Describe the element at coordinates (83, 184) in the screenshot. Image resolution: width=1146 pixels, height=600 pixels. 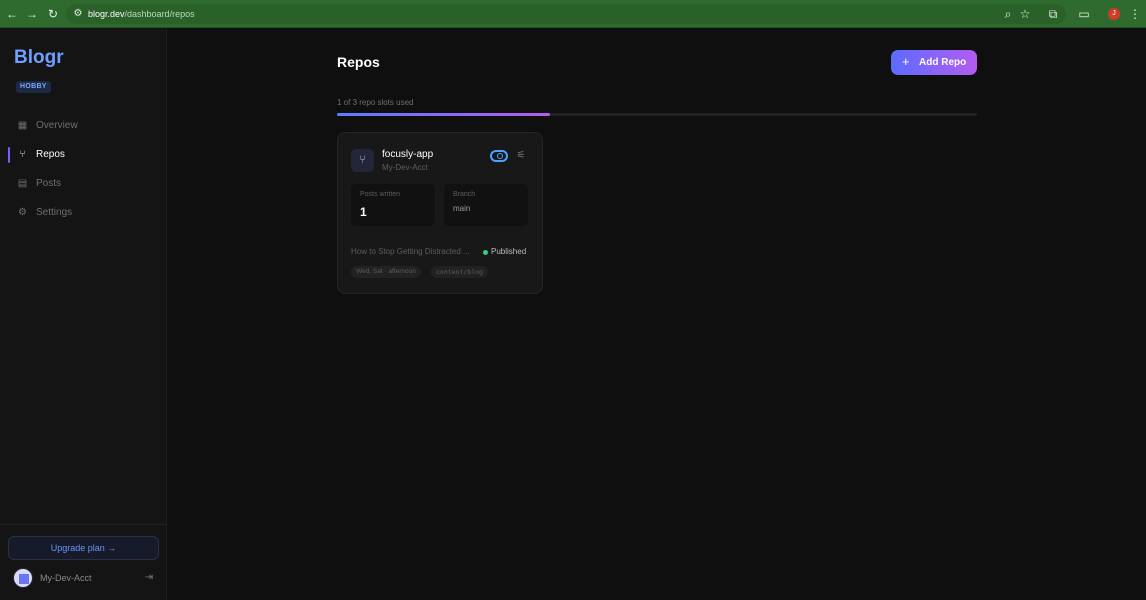
I see `sidebar-item-posts: ▤ Posts` at that location.